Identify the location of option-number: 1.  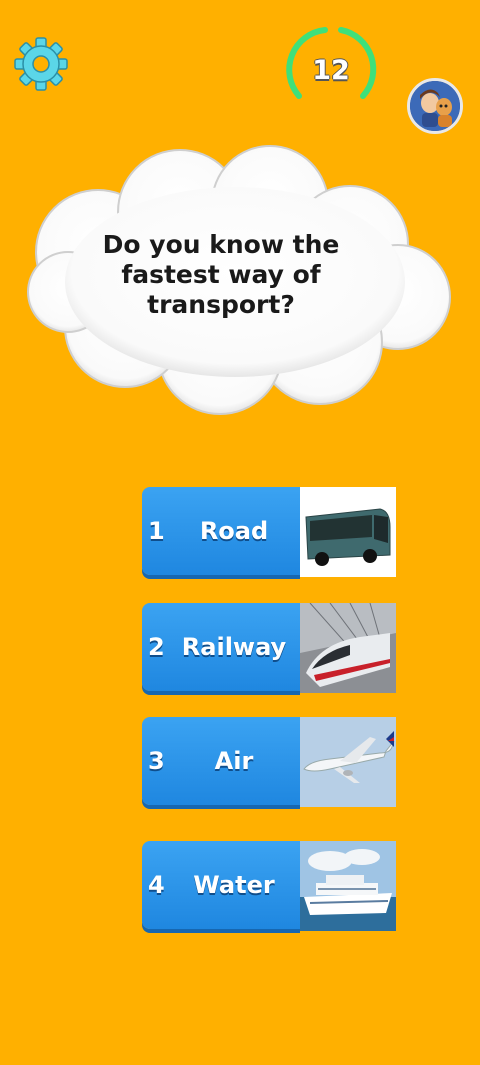
(156, 531).